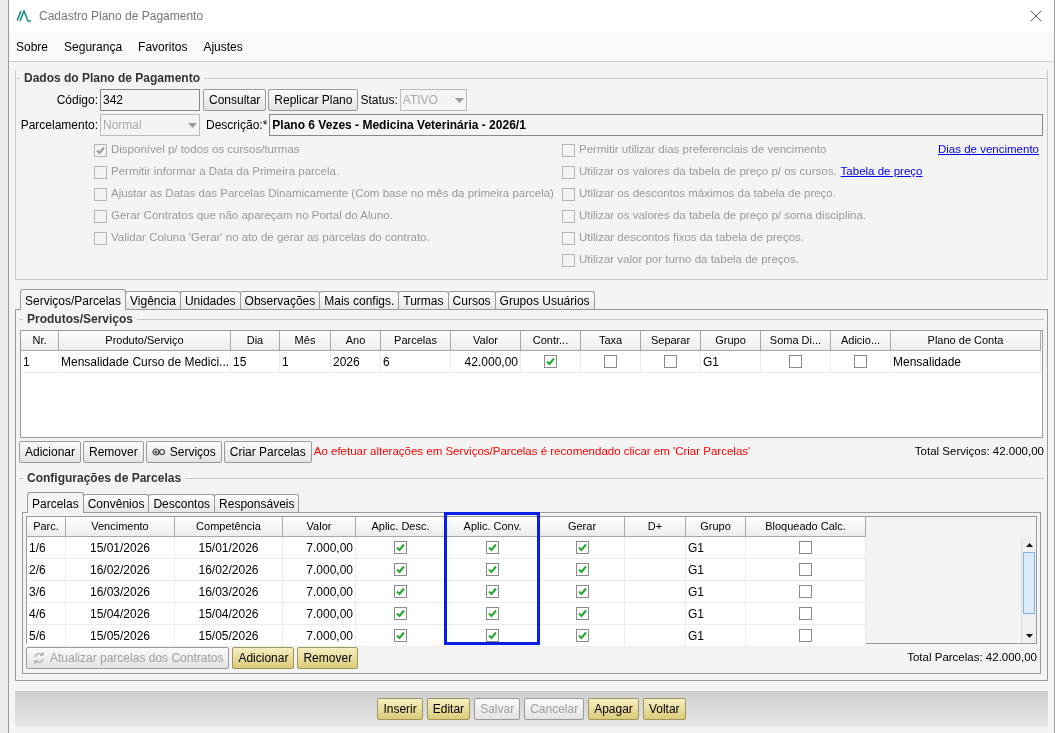 The height and width of the screenshot is (733, 1055). What do you see at coordinates (73, 299) in the screenshot?
I see `tab: Serviços/Parcelas` at bounding box center [73, 299].